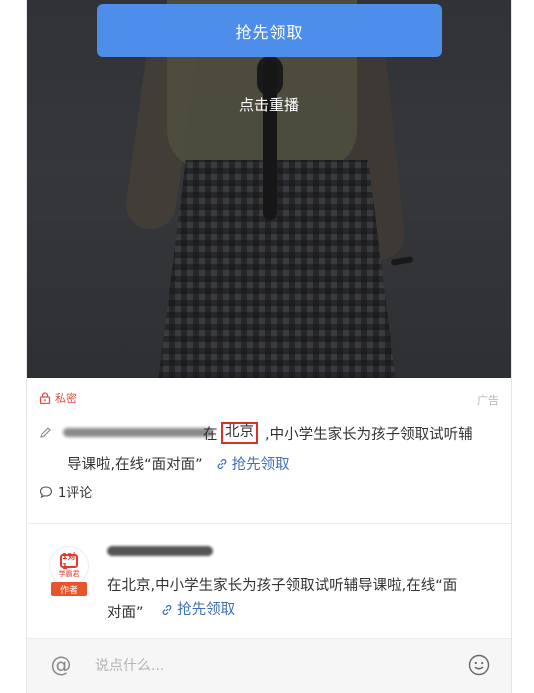 This screenshot has height=693, width=534. I want to click on highlighted-location: 北京, so click(239, 433).